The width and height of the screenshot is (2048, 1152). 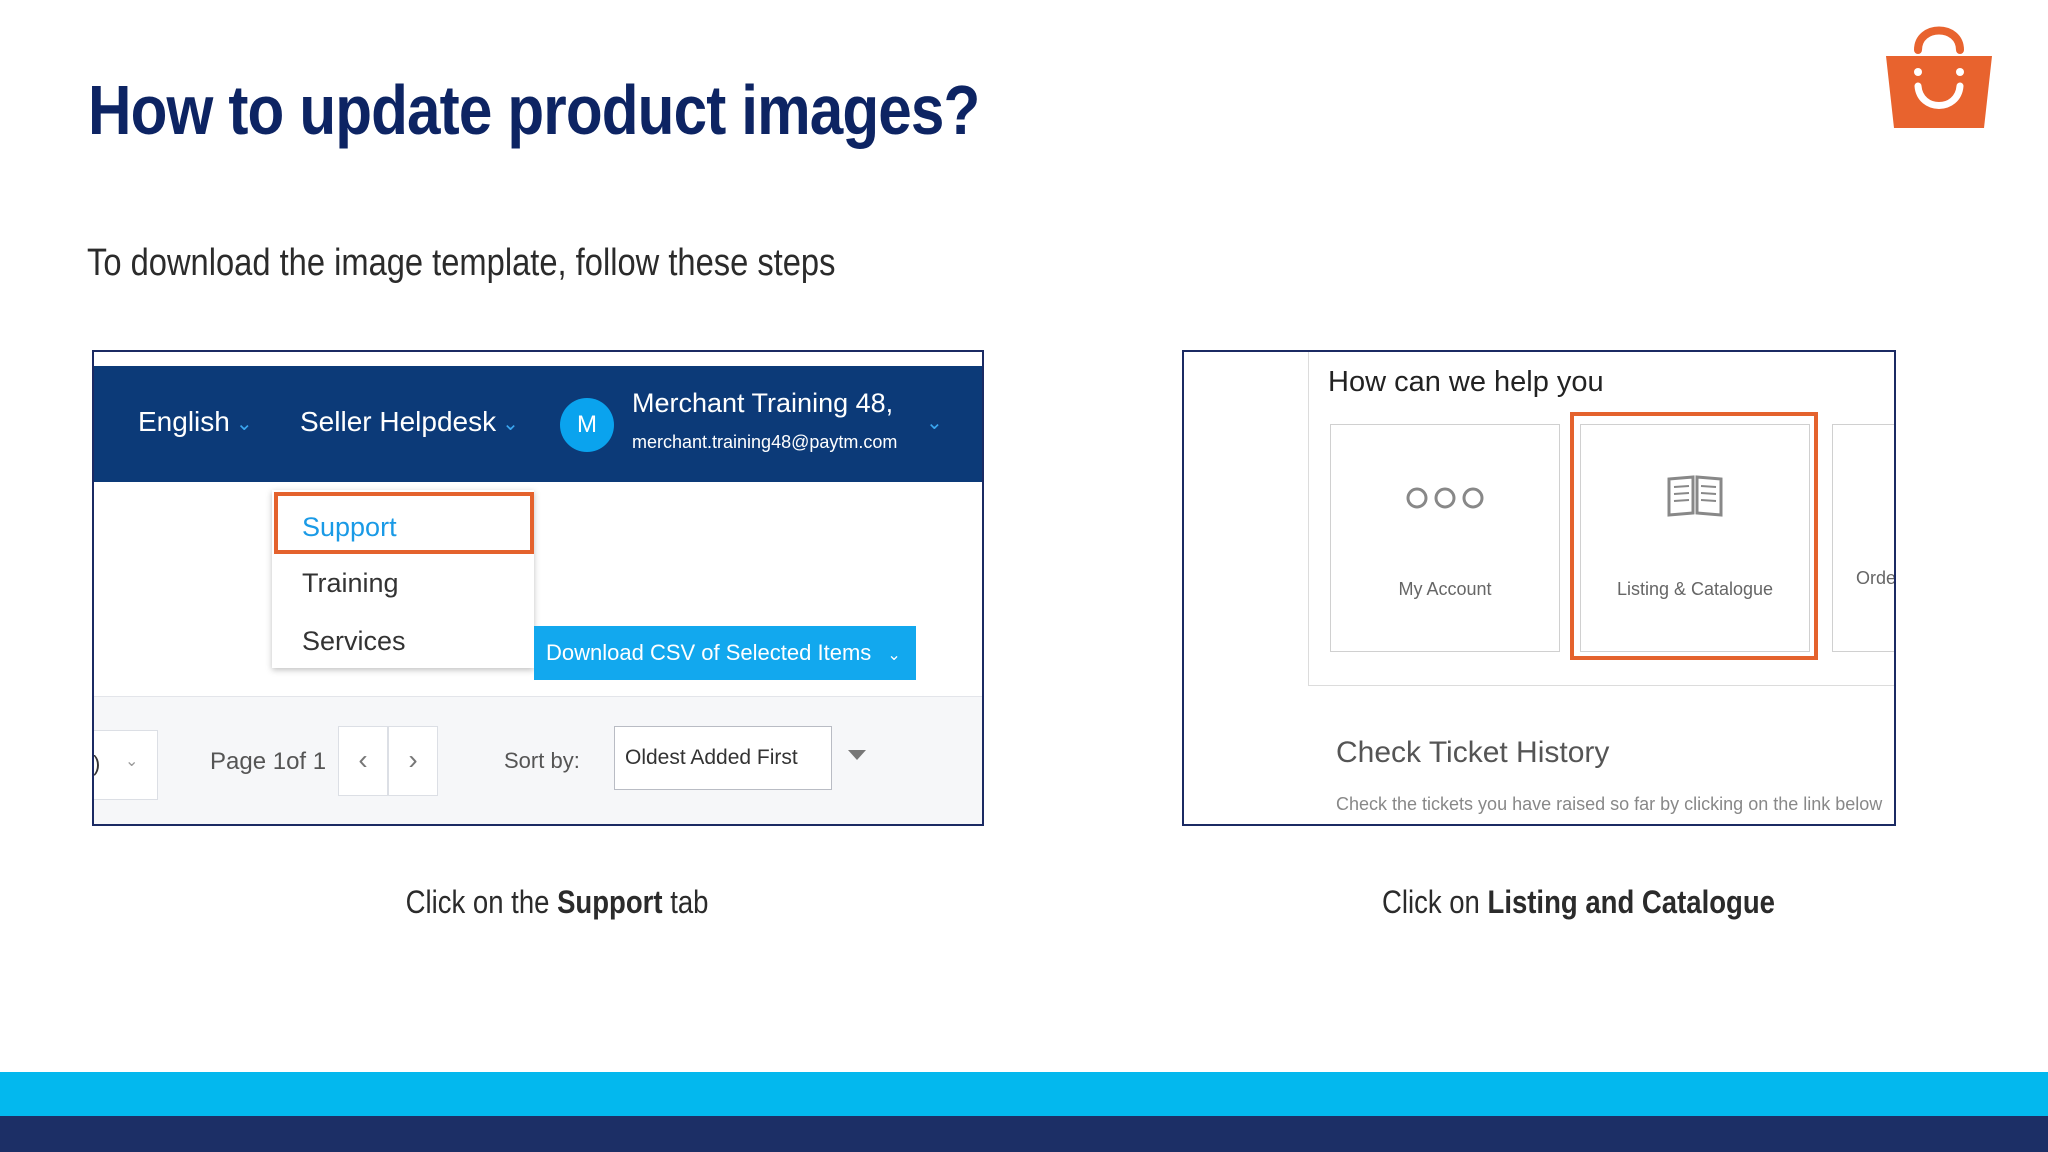 I want to click on footer-band-light, so click(x=1024, y=1094).